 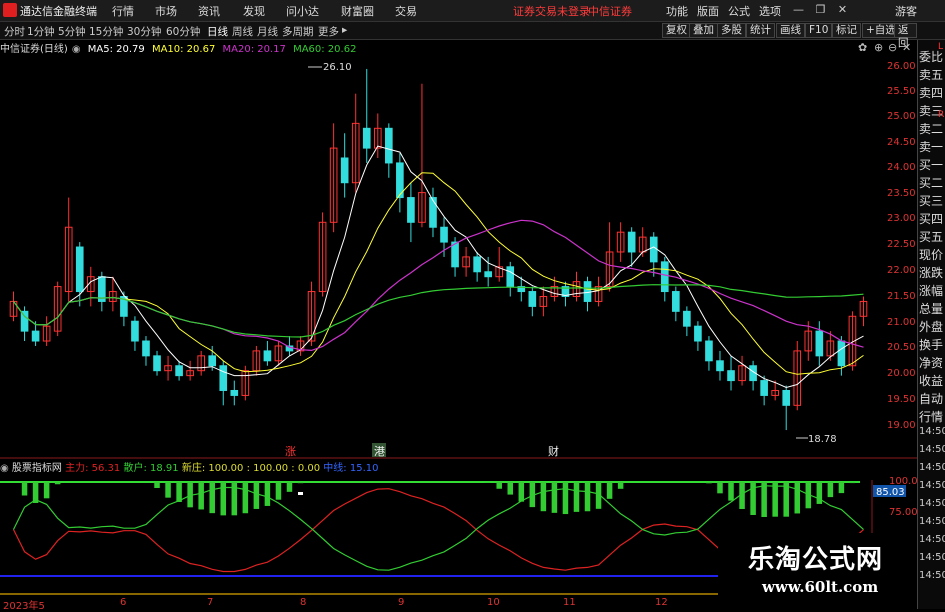 What do you see at coordinates (905, 36) in the screenshot?
I see `back-button: 返回` at bounding box center [905, 36].